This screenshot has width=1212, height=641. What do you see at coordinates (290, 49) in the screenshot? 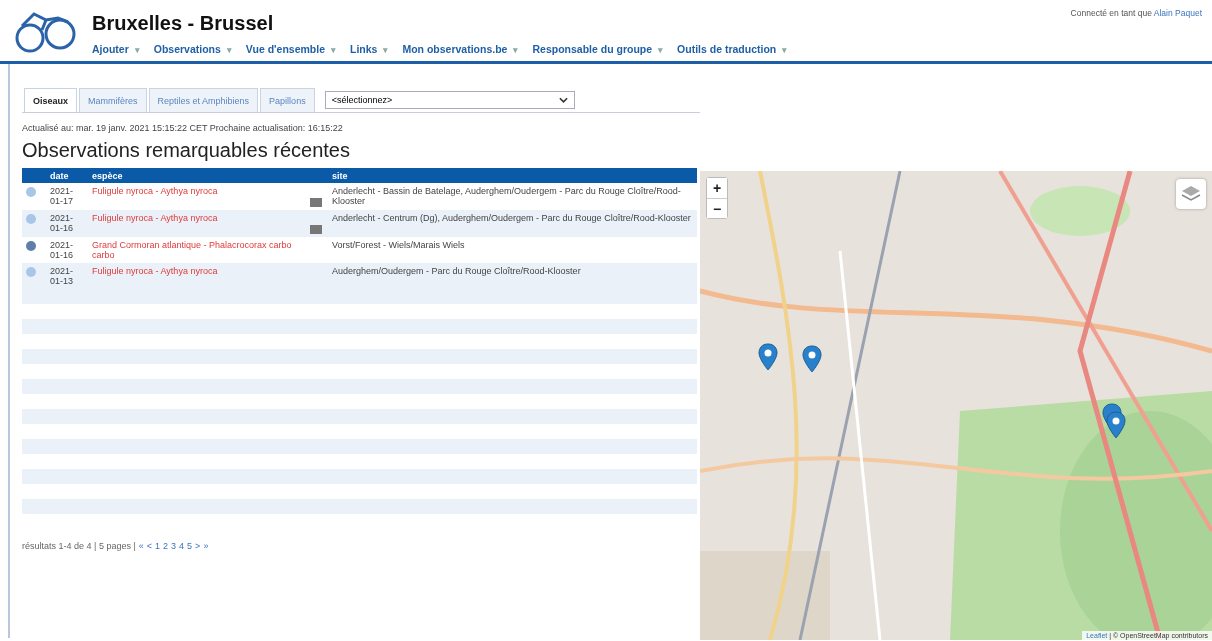
I see `nav-menu-item: Vue d'ensemble ▾` at bounding box center [290, 49].